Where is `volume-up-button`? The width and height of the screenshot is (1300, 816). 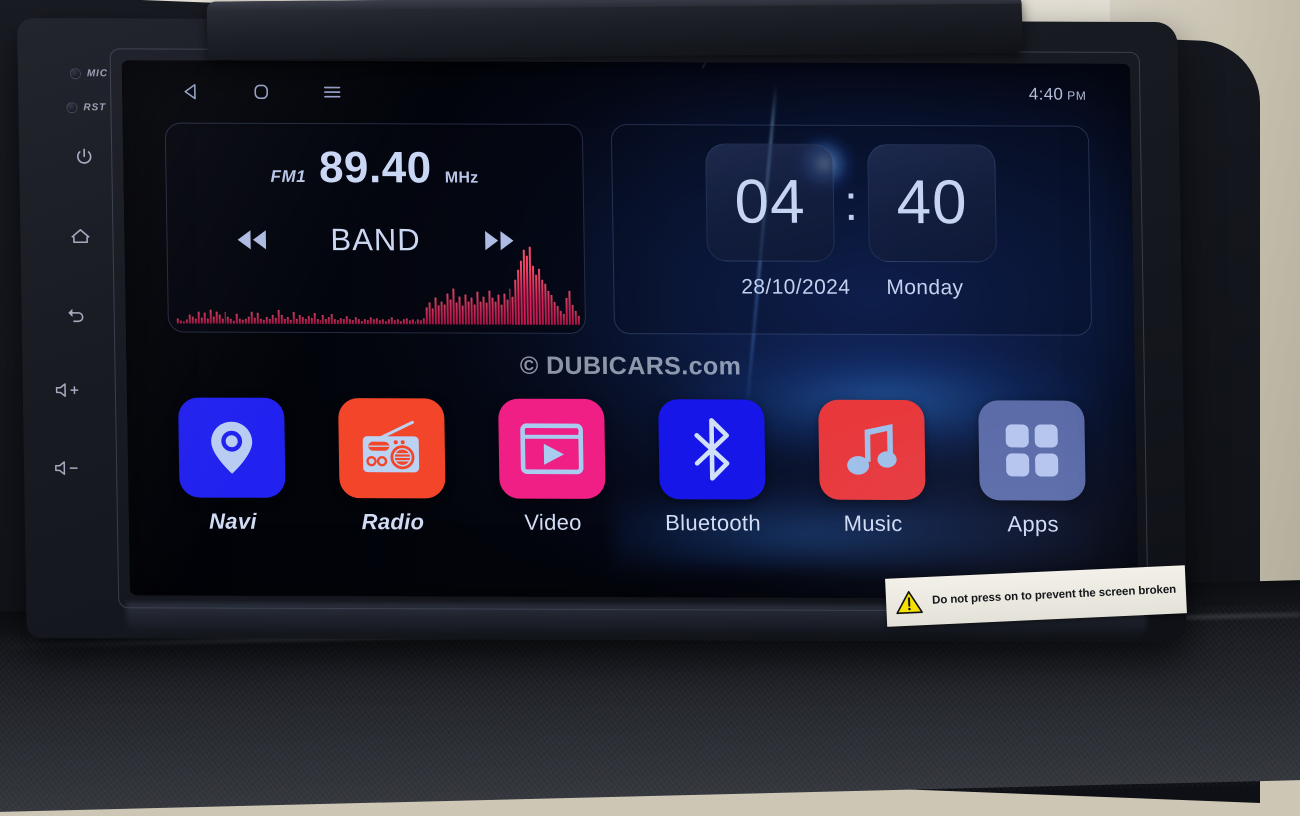 volume-up-button is located at coordinates (68, 390).